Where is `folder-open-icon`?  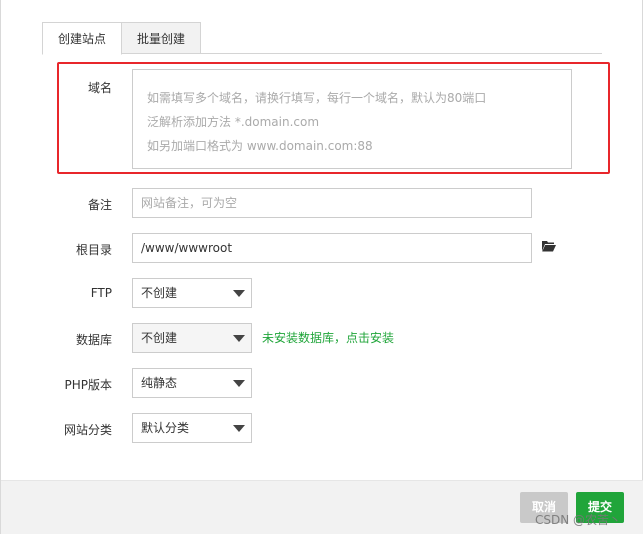 folder-open-icon is located at coordinates (549, 246).